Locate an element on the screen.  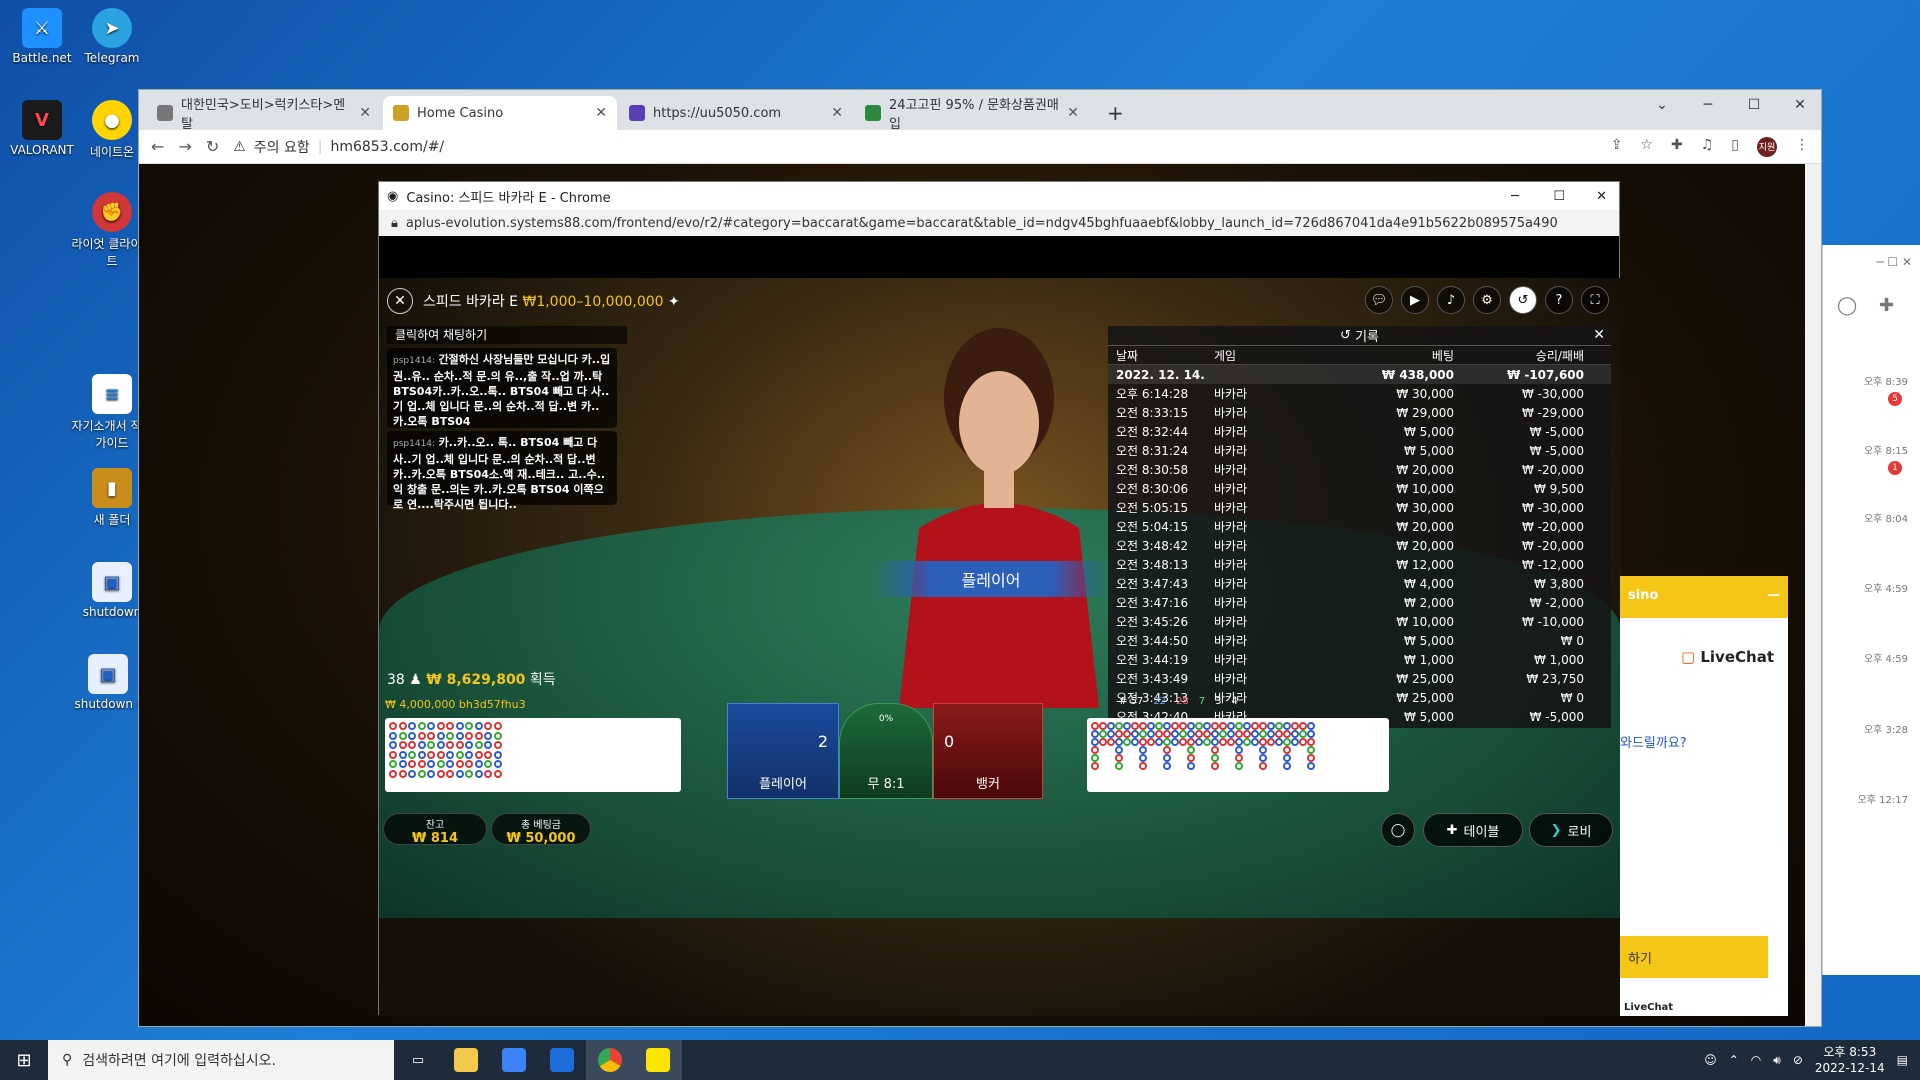
tab-2: Home Casino ✕ is located at coordinates (500, 113).